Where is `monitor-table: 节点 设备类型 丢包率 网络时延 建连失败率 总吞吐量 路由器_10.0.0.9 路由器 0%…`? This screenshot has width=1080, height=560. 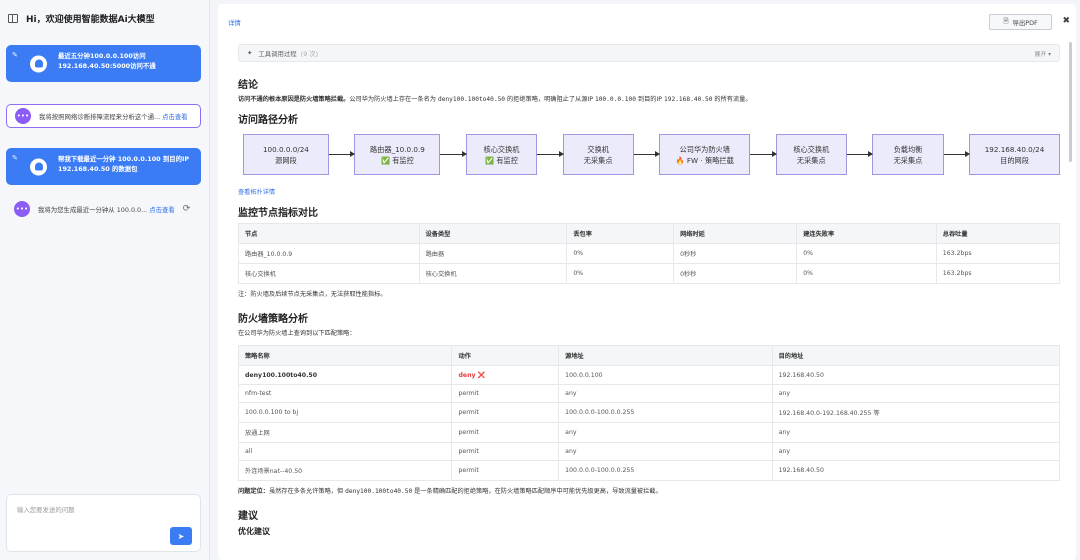 monitor-table: 节点 设备类型 丢包率 网络时延 建连失败率 总吞吐量 路由器_10.0.0.9 路由器 0%… is located at coordinates (649, 253).